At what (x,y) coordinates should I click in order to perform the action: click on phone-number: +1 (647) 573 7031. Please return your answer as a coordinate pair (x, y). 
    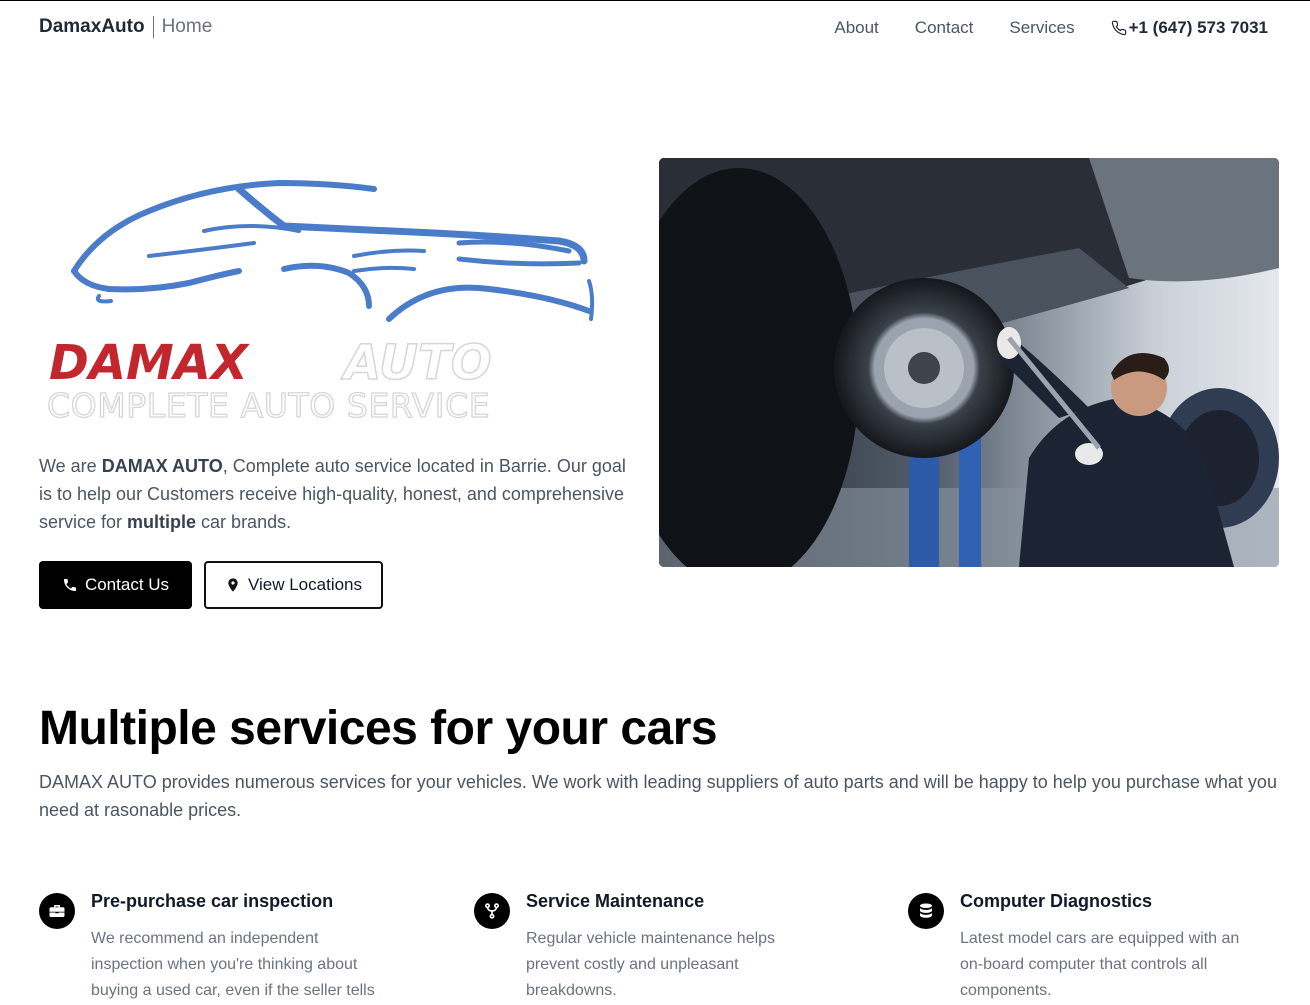
    Looking at the image, I should click on (1198, 27).